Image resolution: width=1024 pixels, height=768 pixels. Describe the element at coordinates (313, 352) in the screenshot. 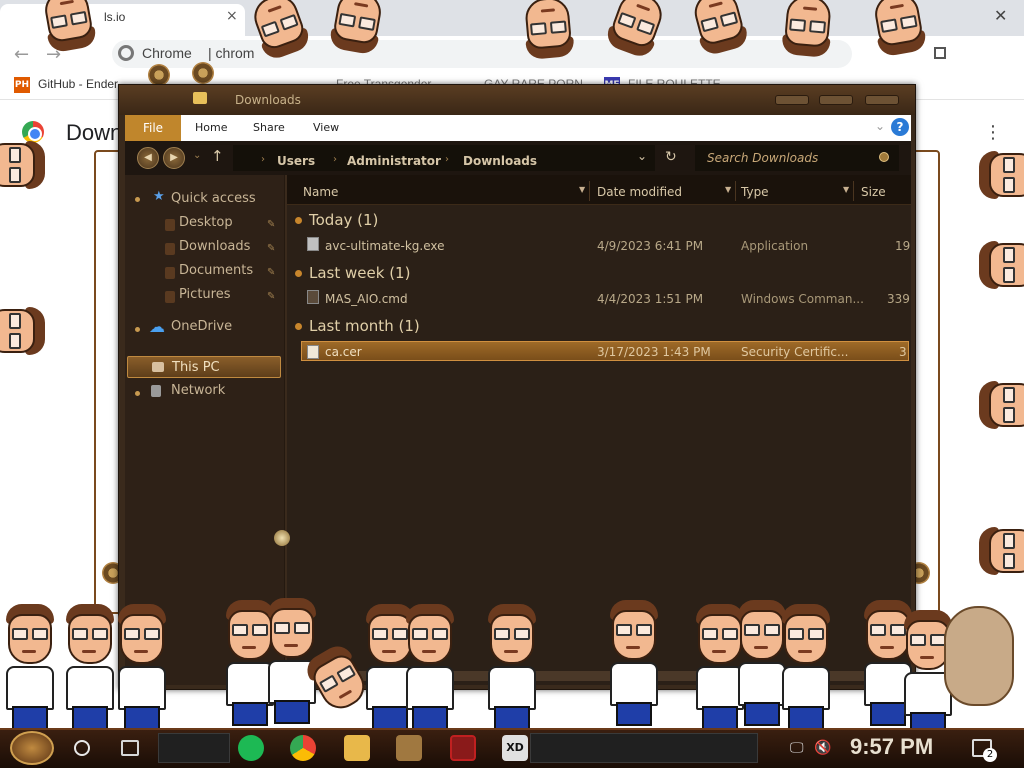

I see `certificate-icon` at that location.